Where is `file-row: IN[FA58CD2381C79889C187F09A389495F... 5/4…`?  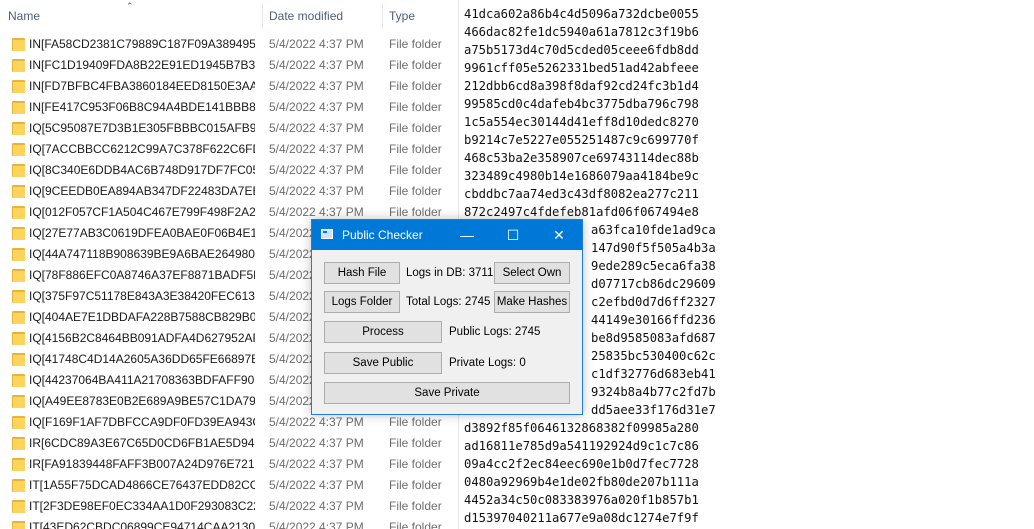
file-row: IN[FA58CD2381C79889C187F09A389495F... 5/4… is located at coordinates (229, 44).